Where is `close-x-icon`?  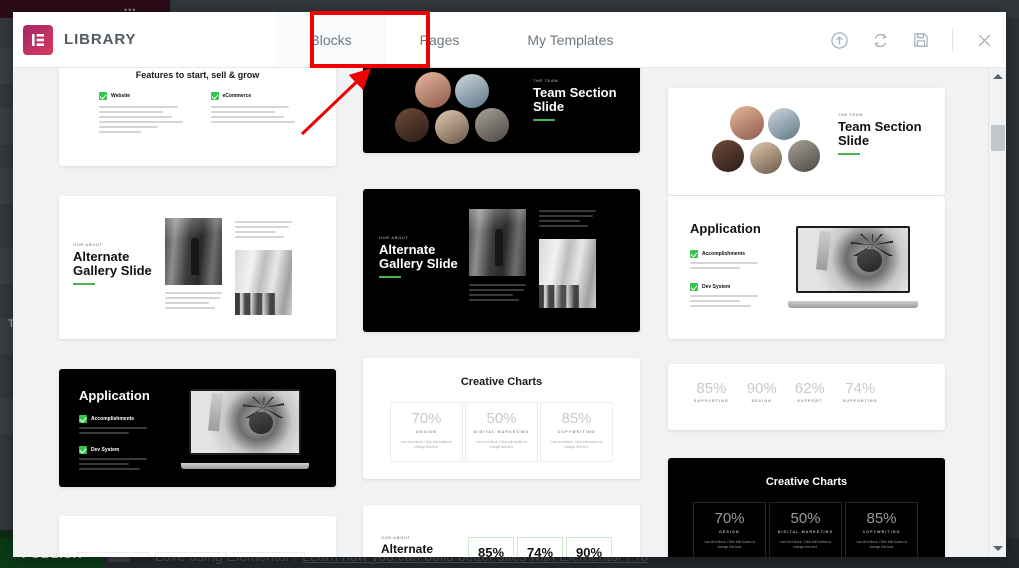 close-x-icon is located at coordinates (984, 40).